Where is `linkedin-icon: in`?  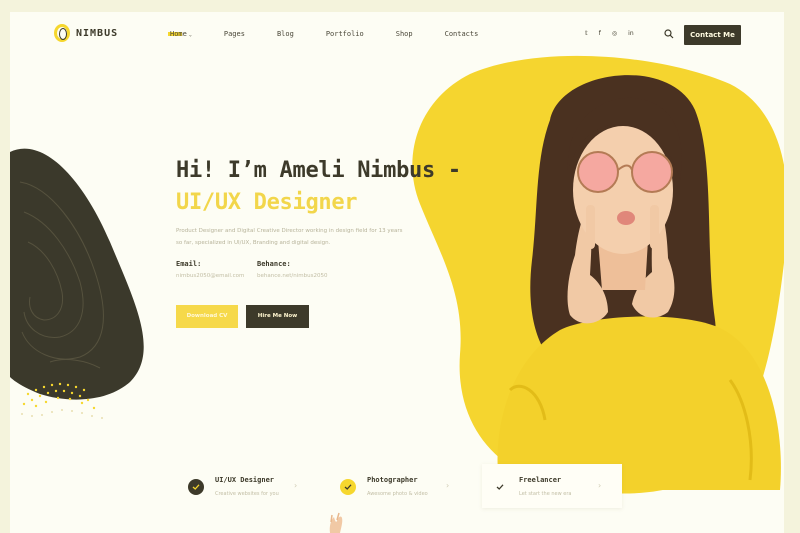
linkedin-icon: in is located at coordinates (630, 33).